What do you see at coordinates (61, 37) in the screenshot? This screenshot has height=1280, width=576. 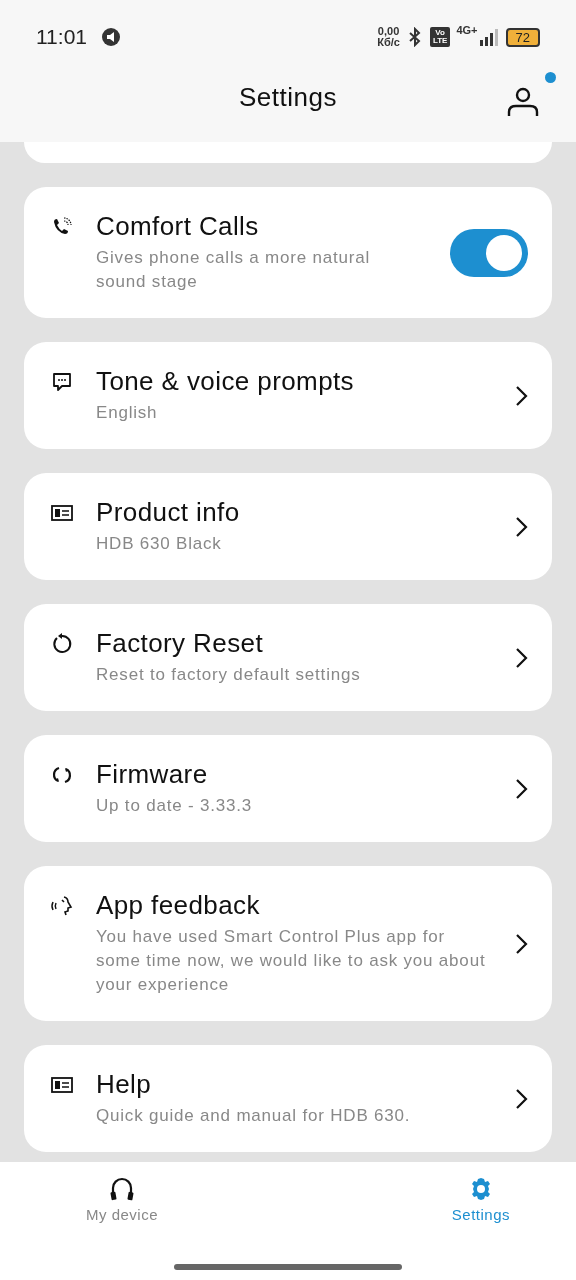 I see `status-time: 11:01` at bounding box center [61, 37].